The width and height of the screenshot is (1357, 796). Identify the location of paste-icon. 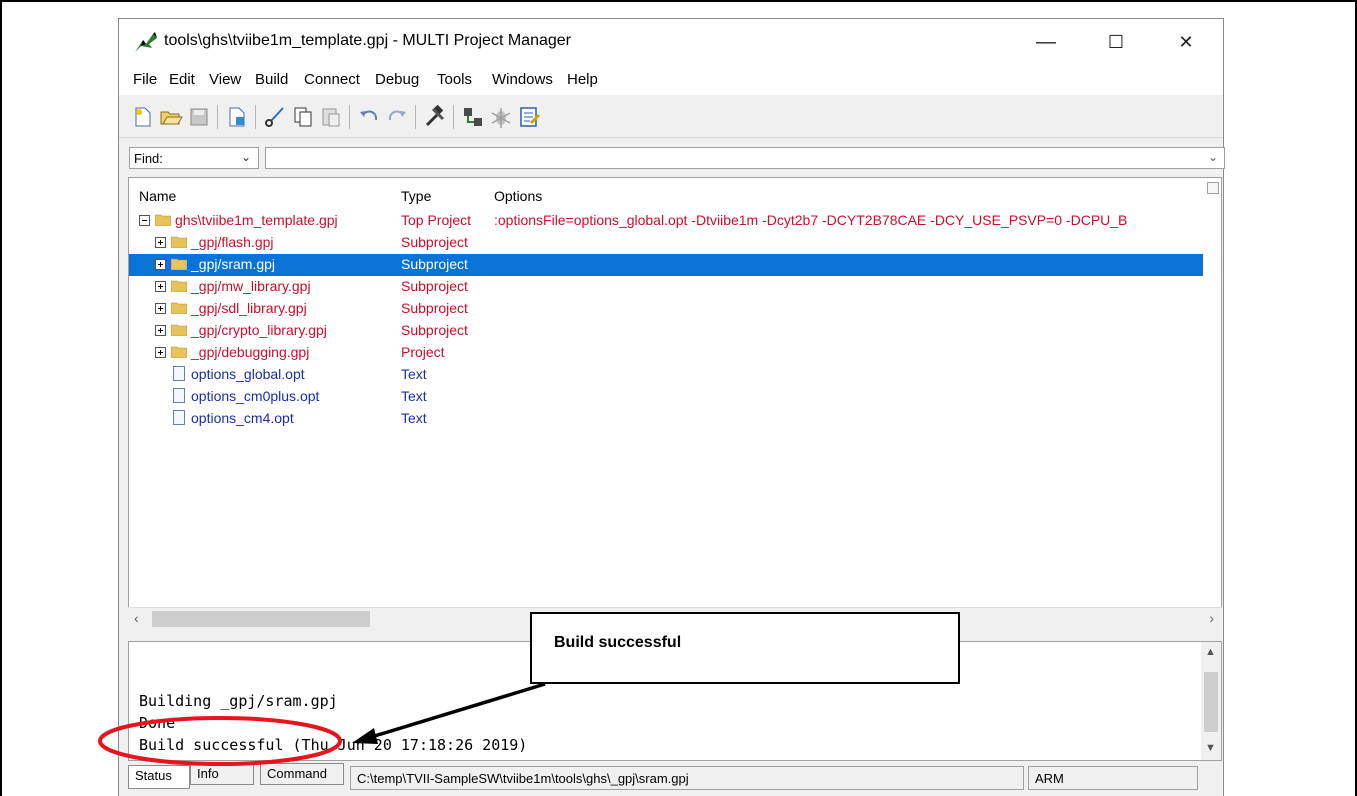
(331, 117).